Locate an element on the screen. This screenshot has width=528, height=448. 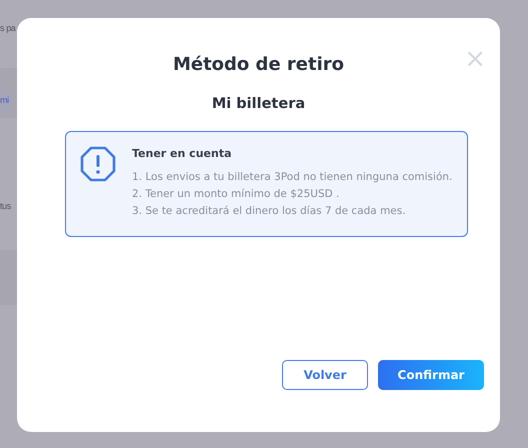
background-text: tus is located at coordinates (5, 206).